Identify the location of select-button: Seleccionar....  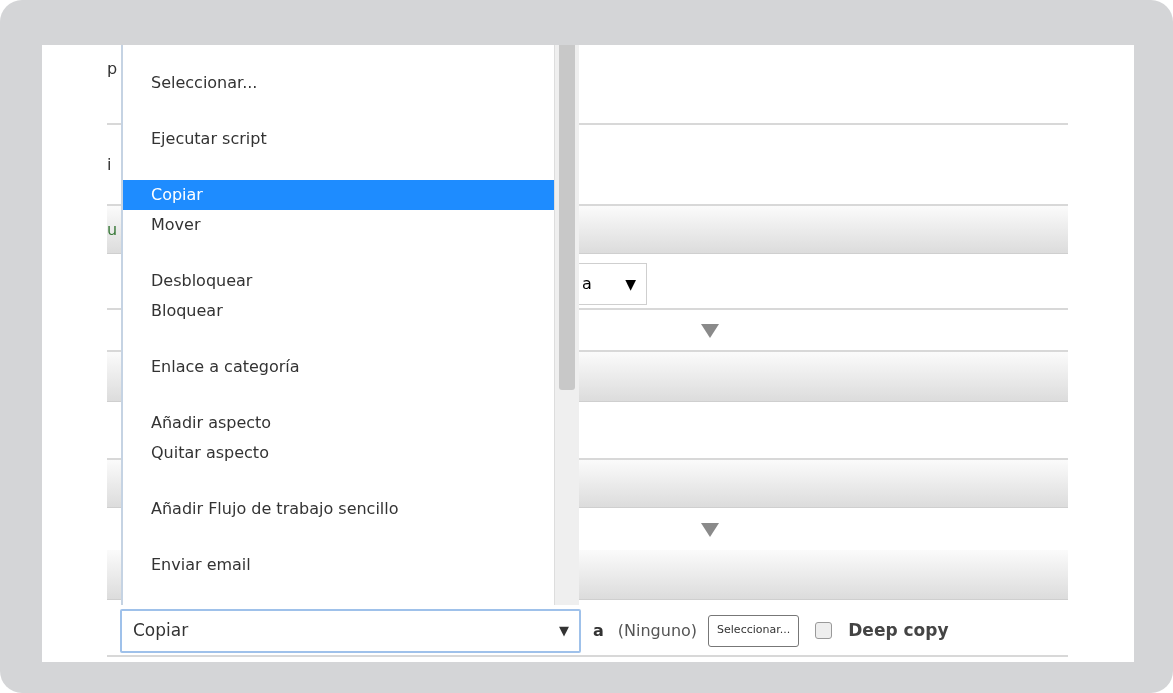
(754, 630).